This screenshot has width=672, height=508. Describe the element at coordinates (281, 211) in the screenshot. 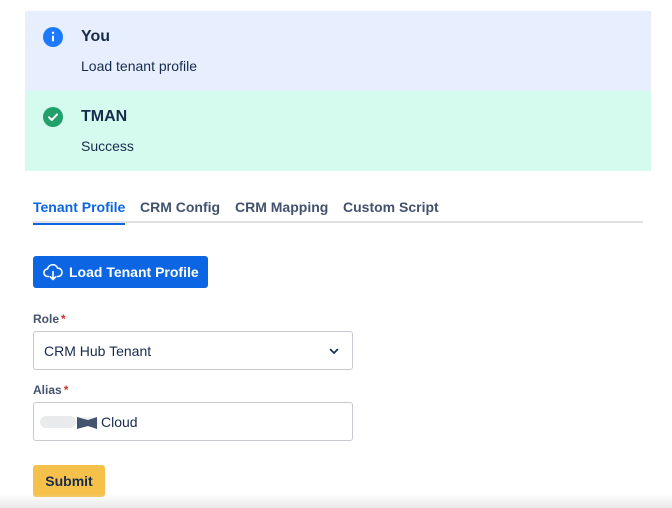

I see `tab-crm-mapping: CRM Mapping` at that location.